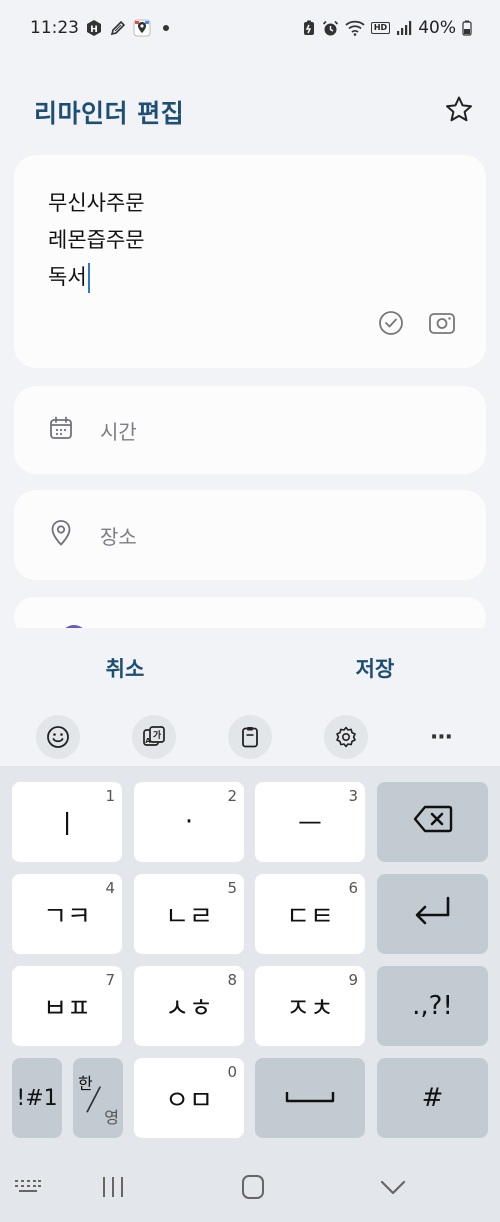 The width and height of the screenshot is (500, 1222). I want to click on key-label: ㄱㅋ, so click(67, 916).